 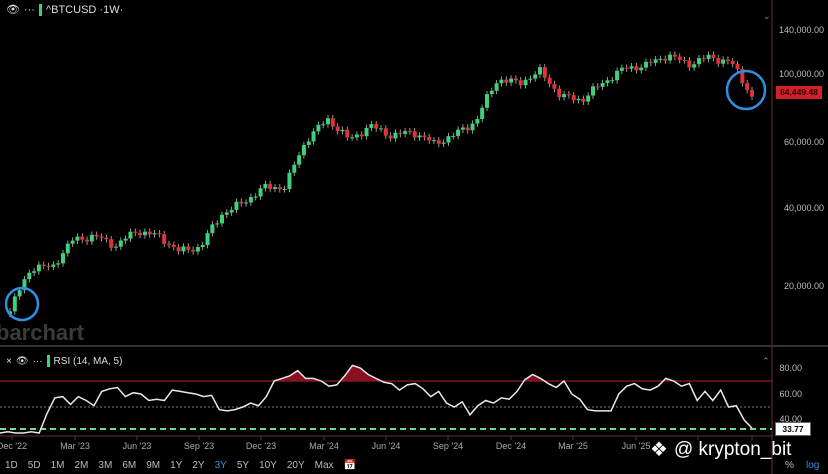 I want to click on date-label: Mar '23, so click(x=75, y=446).